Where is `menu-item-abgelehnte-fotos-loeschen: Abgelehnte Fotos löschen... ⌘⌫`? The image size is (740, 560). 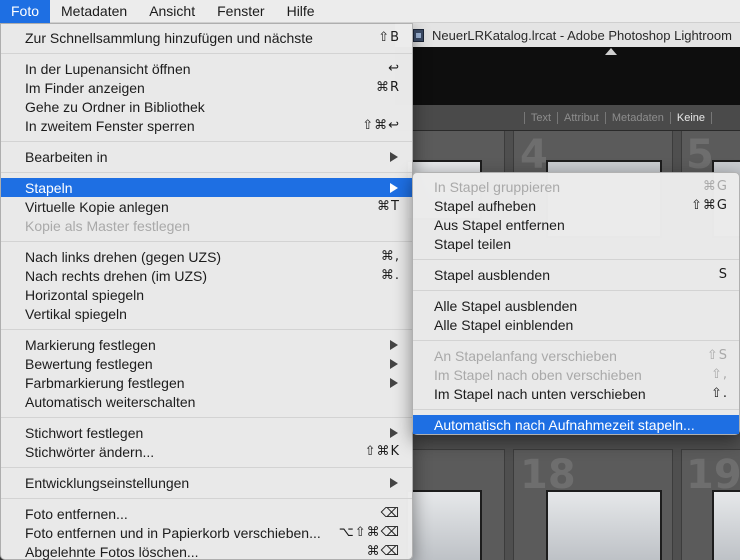
menu-item-abgelehnte-fotos-loeschen: Abgelehnte Fotos löschen... ⌘⌫ is located at coordinates (206, 551).